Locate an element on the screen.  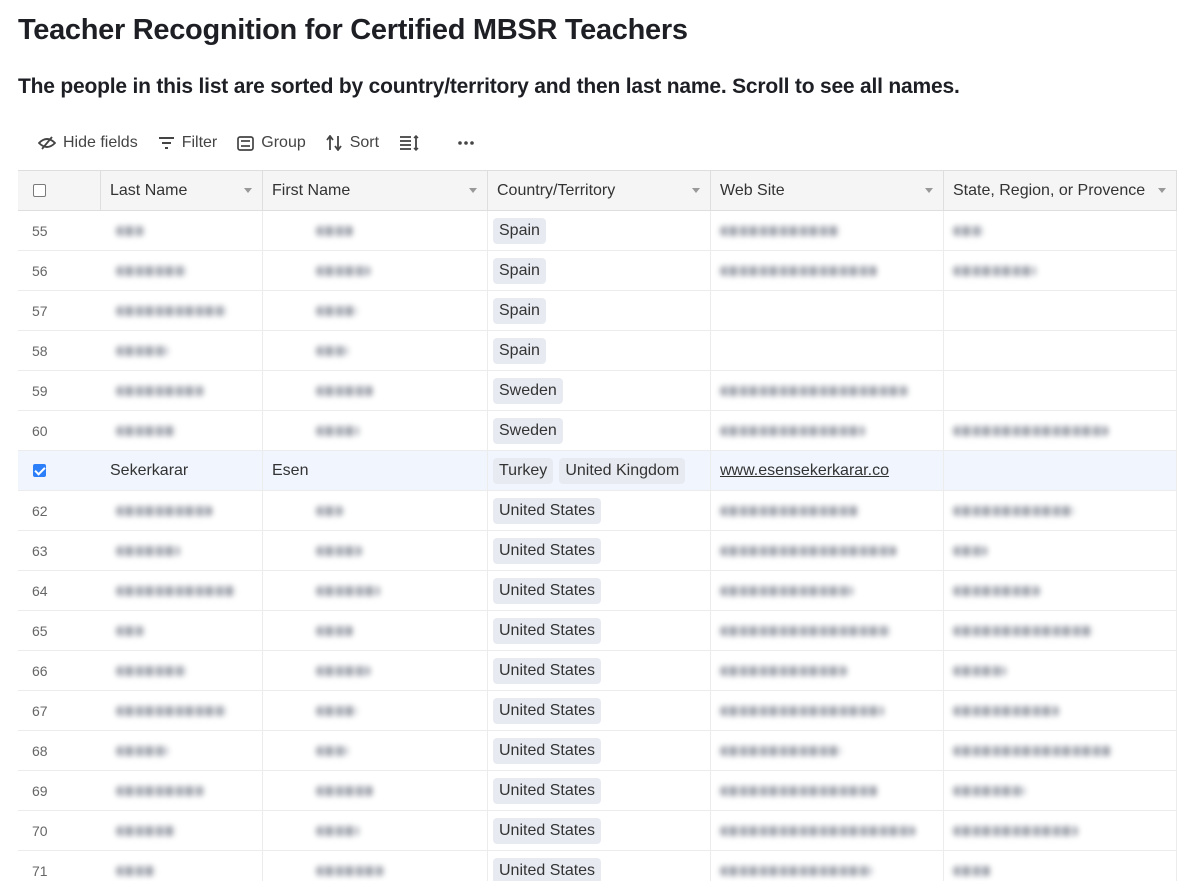
table-row: 55 Spain is located at coordinates (597, 231).